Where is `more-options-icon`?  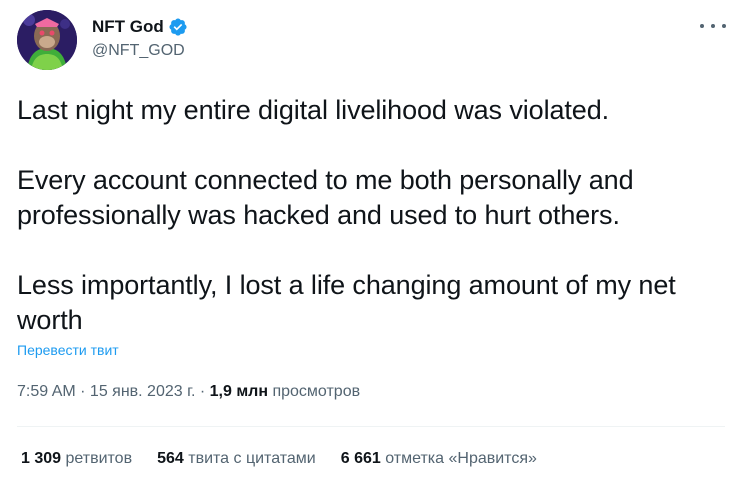 more-options-icon is located at coordinates (713, 26).